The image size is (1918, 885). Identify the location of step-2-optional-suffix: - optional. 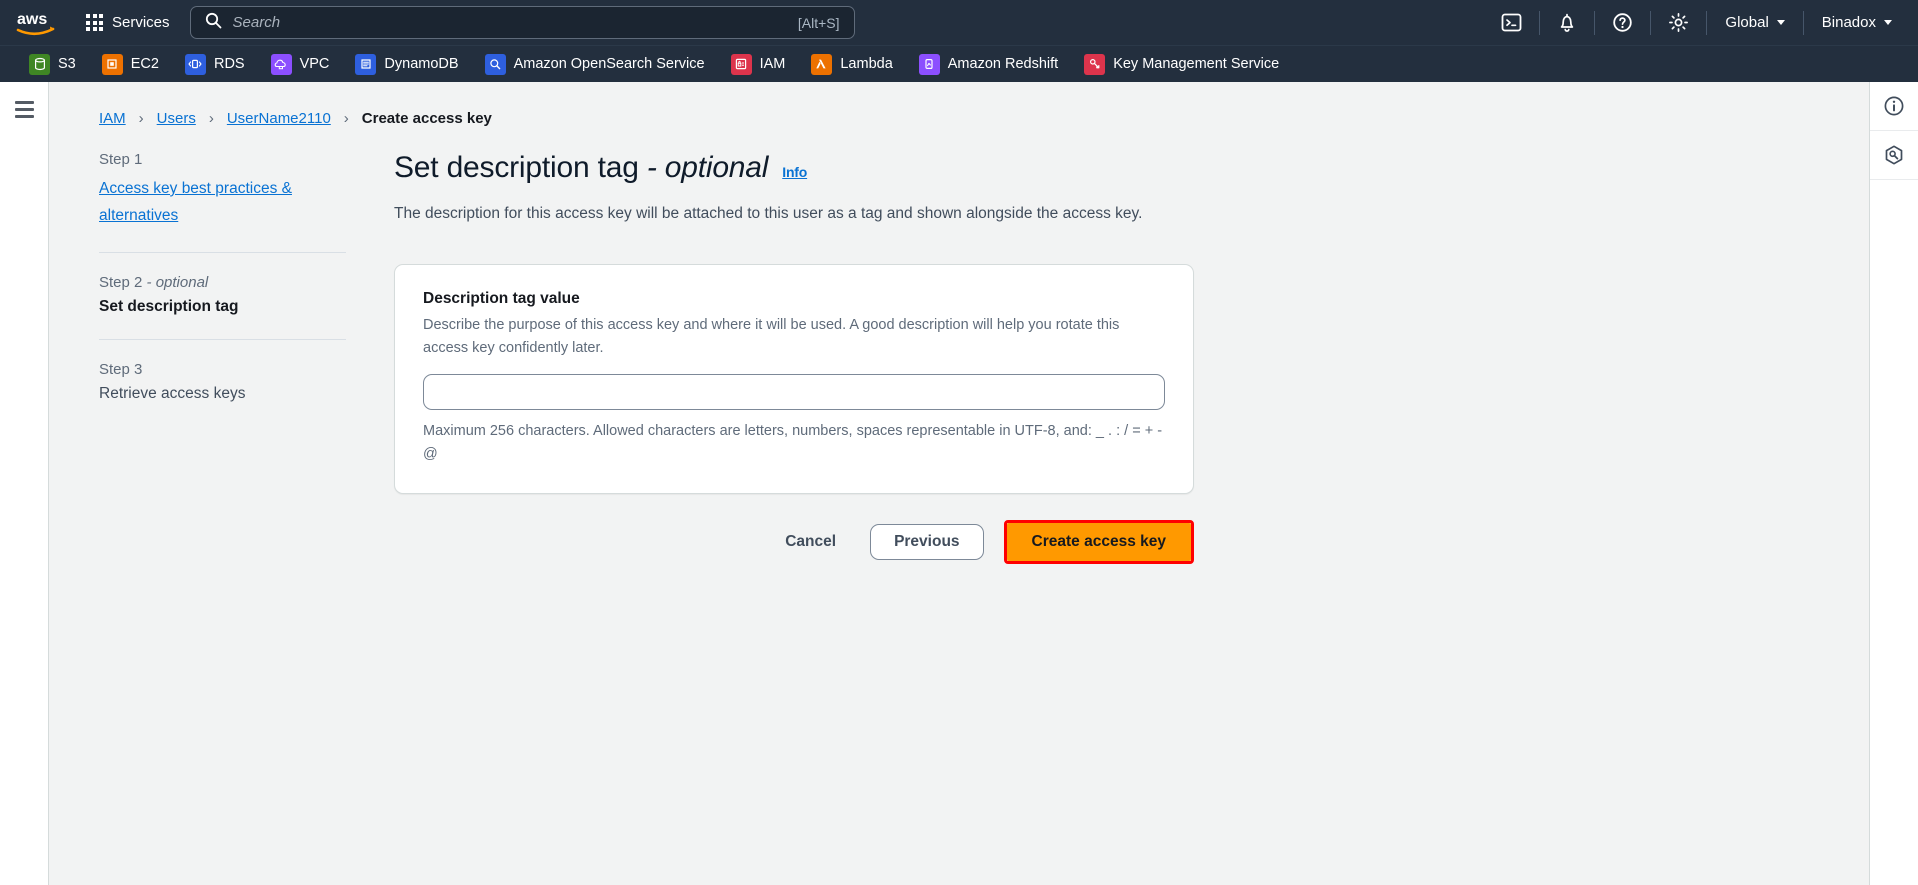
(175, 283).